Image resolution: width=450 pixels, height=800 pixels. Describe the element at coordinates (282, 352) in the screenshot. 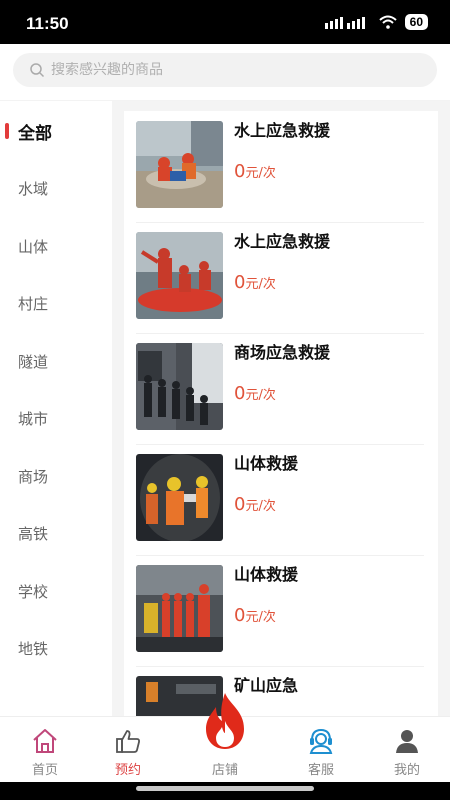

I see `product-title: 商场应急救援` at that location.